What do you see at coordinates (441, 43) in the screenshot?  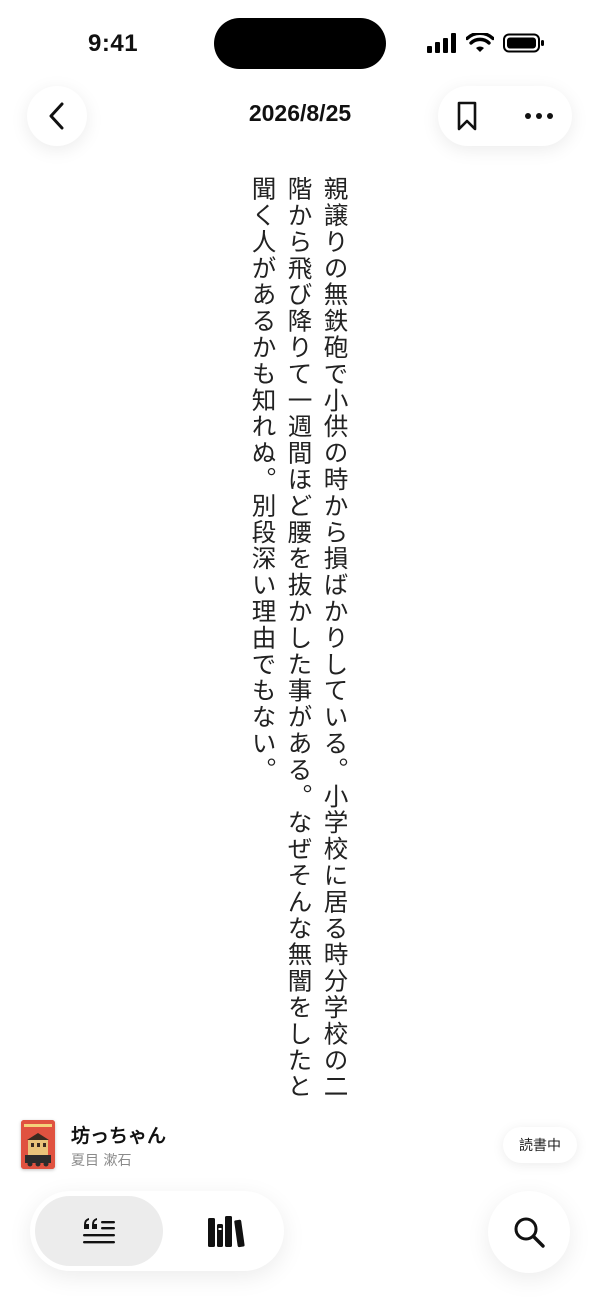 I see `cellular-signal-icon` at bounding box center [441, 43].